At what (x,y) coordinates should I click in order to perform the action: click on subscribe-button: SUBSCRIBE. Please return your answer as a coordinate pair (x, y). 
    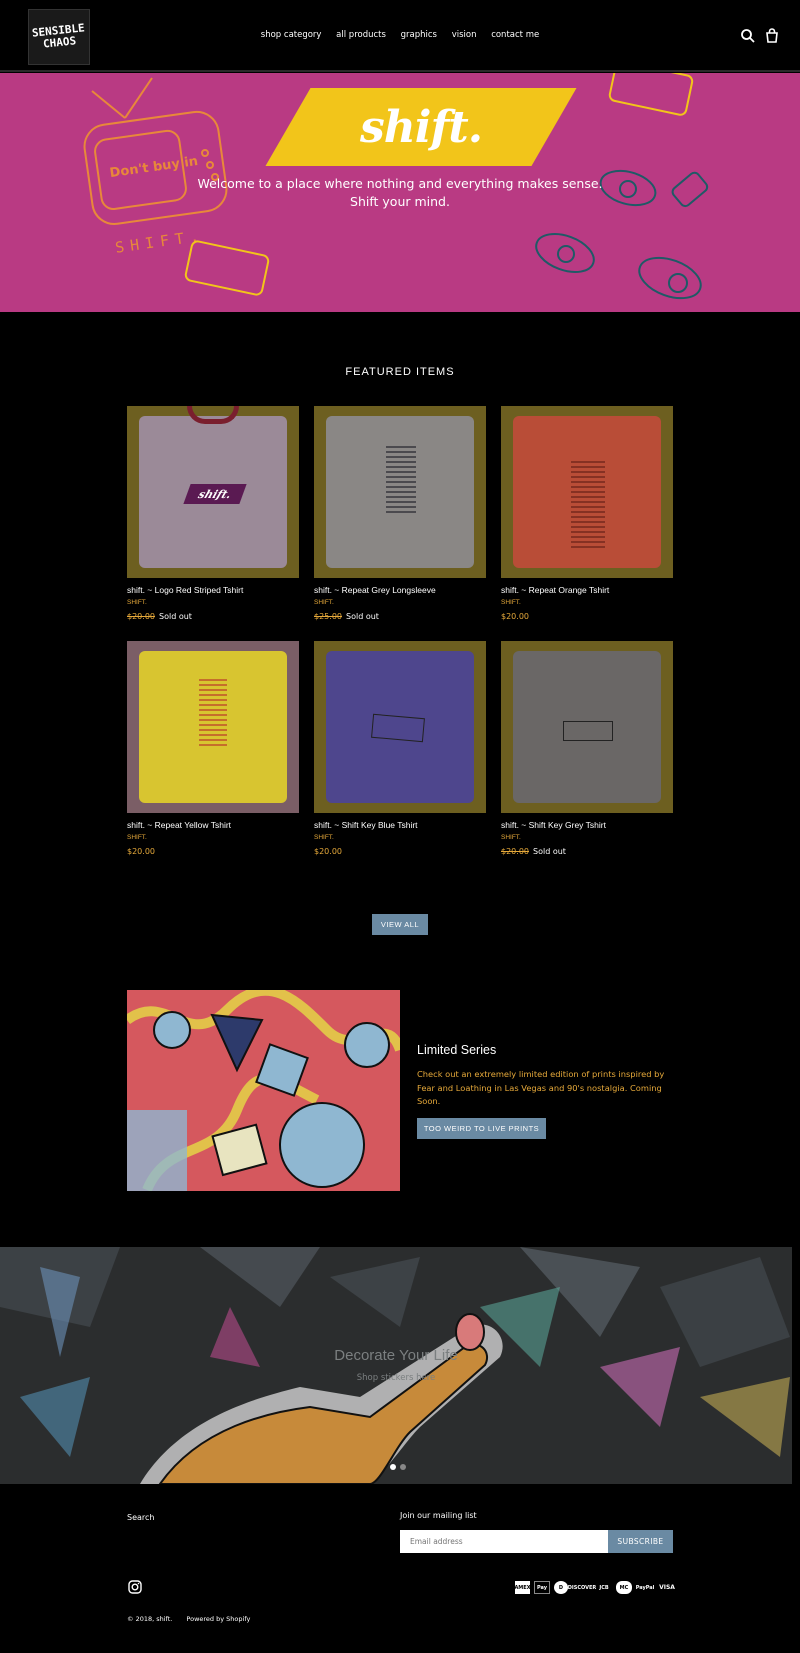
    Looking at the image, I should click on (640, 1541).